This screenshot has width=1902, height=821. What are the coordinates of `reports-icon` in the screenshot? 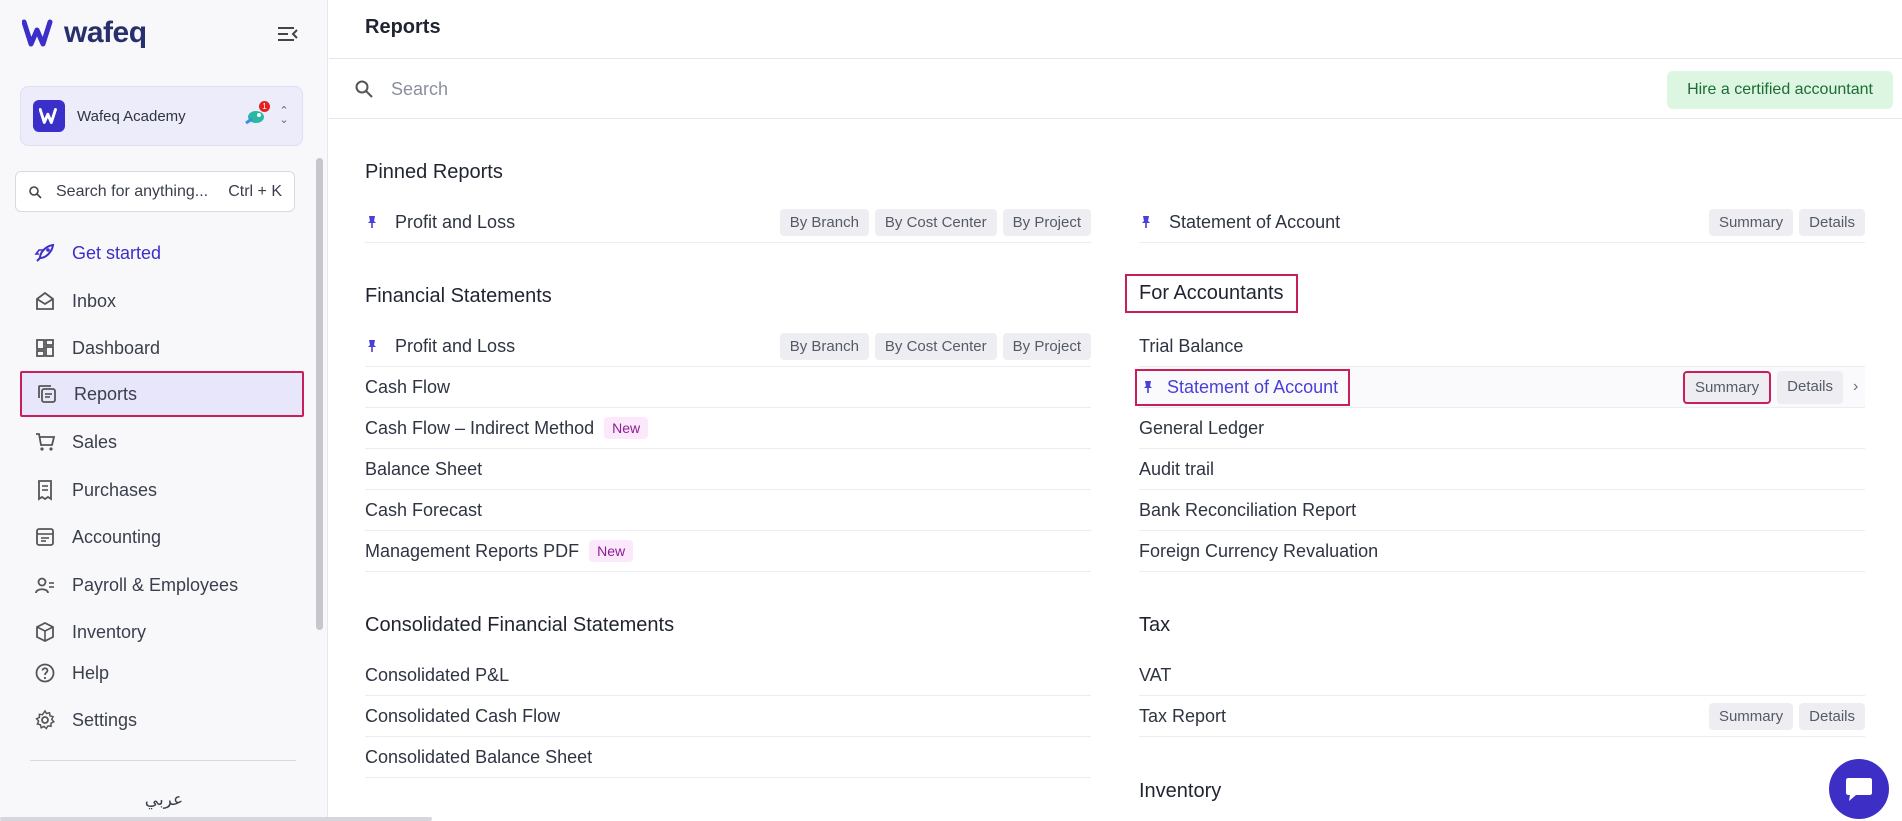 It's located at (47, 394).